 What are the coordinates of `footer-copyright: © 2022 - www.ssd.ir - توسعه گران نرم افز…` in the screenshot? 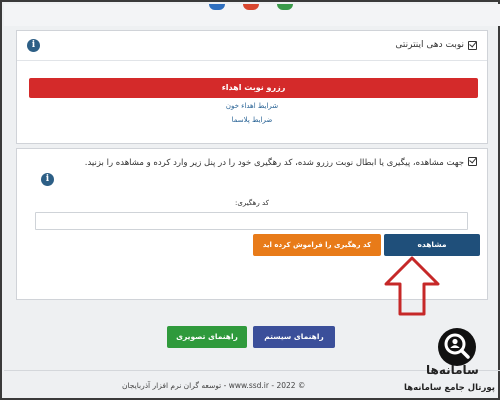 It's located at (214, 385).